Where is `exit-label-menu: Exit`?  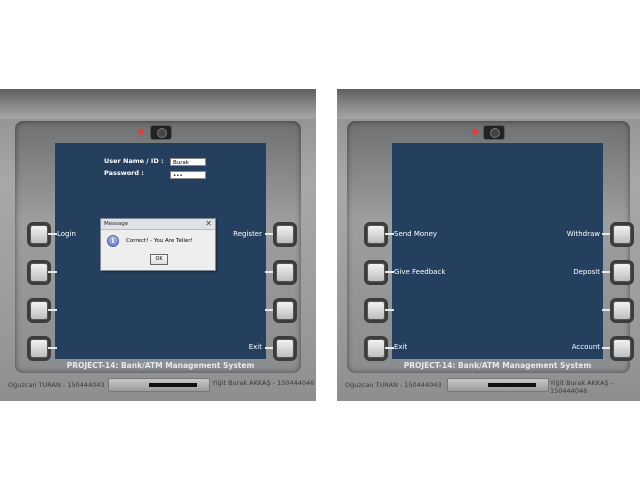 exit-label-menu: Exit is located at coordinates (401, 347).